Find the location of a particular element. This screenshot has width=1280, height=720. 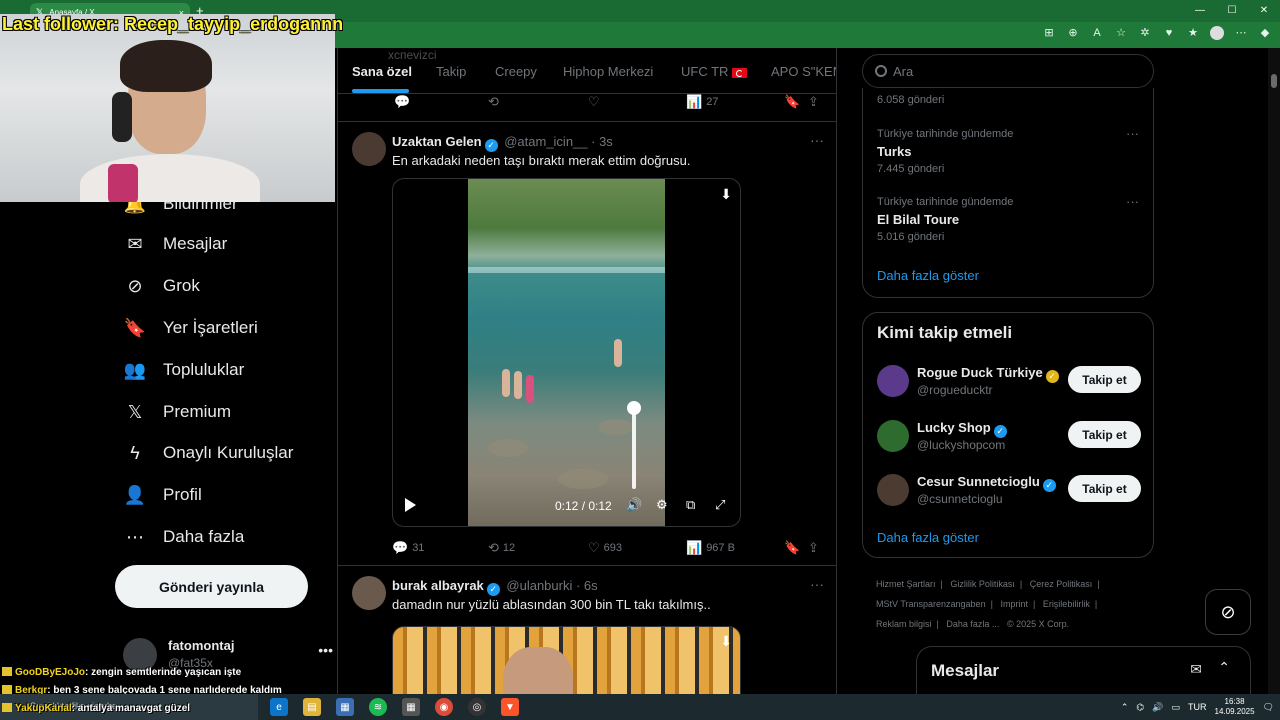

volume-icon: 🔊 is located at coordinates (634, 505).